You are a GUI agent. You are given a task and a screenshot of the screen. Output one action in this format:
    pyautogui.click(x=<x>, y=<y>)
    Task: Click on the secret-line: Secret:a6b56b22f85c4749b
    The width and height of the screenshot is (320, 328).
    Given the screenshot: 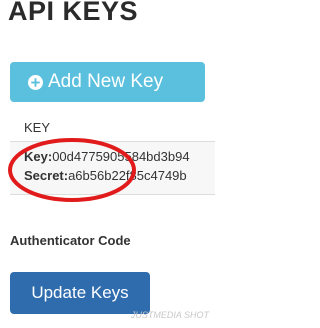 What is the action you would take?
    pyautogui.click(x=105, y=175)
    